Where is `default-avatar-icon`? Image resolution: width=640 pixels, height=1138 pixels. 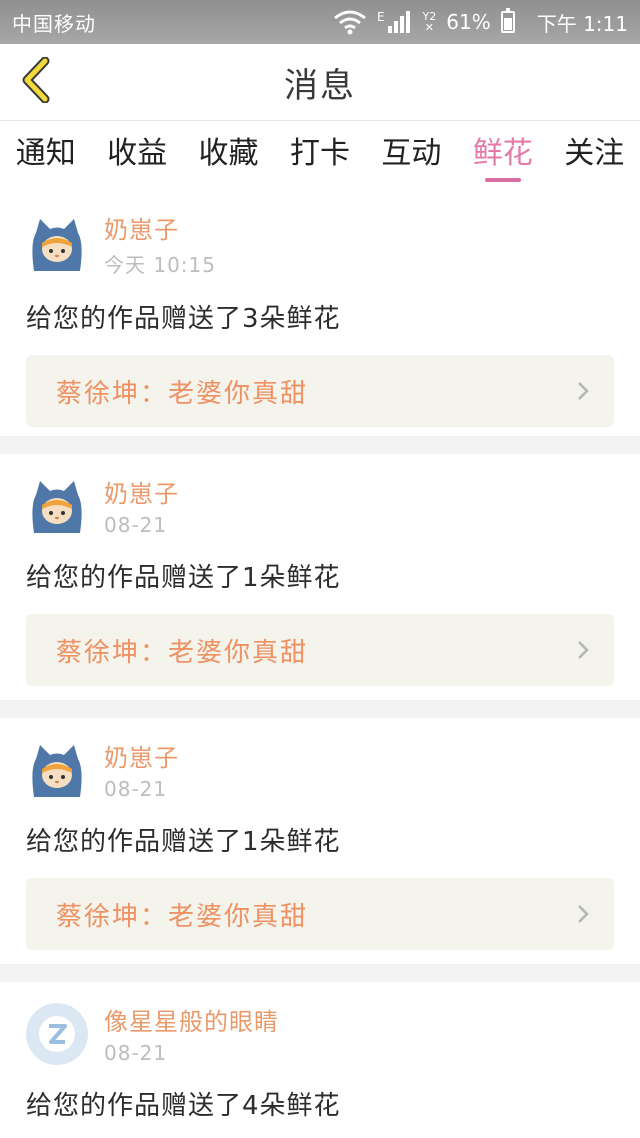
default-avatar-icon is located at coordinates (57, 1033).